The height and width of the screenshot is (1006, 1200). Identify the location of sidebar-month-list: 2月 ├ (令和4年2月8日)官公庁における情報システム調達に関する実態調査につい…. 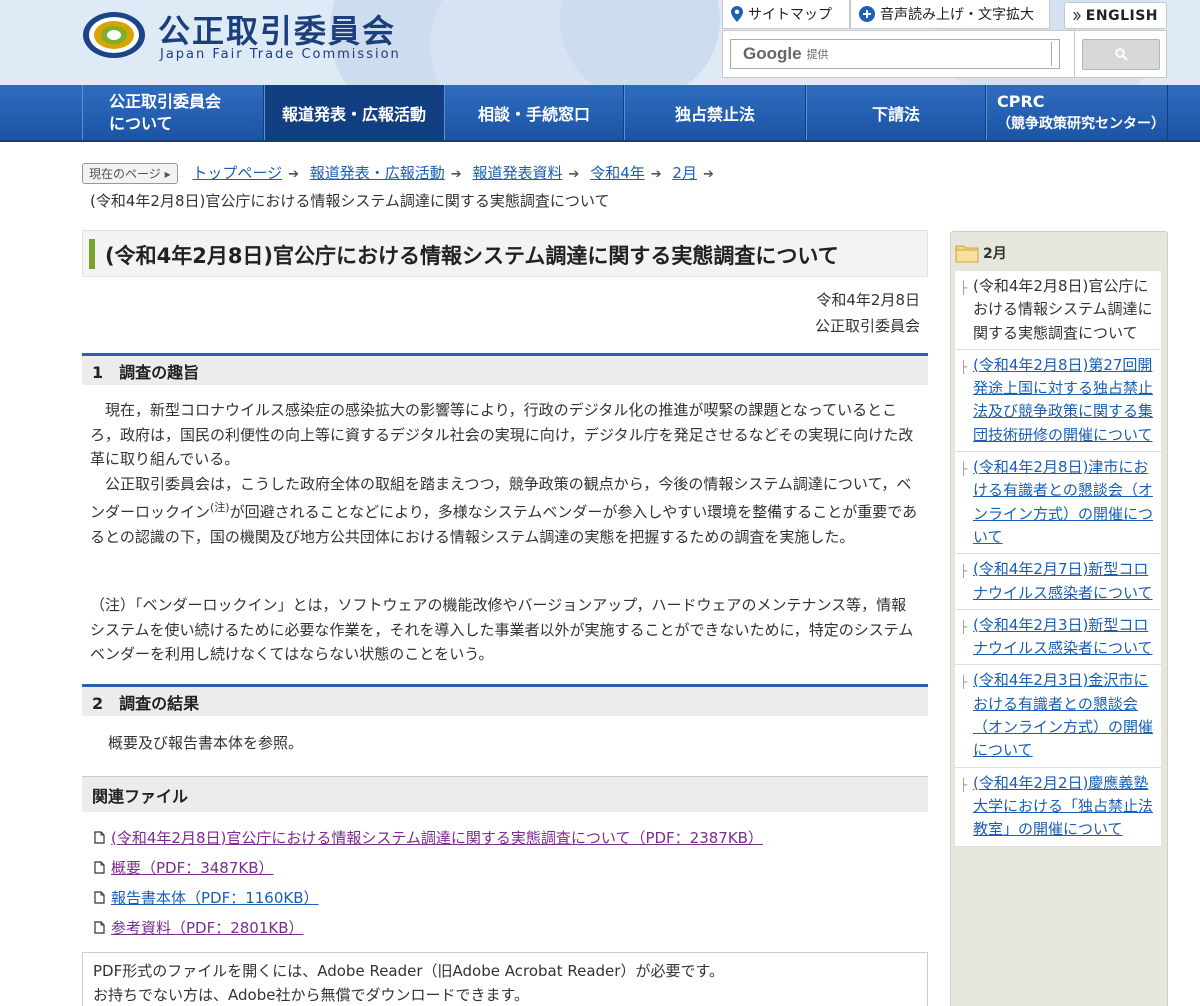
(1059, 618).